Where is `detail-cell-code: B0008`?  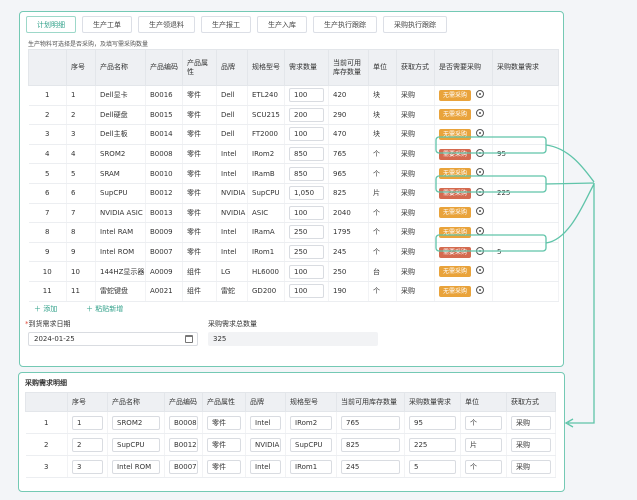
detail-cell-code: B0008 is located at coordinates (183, 422).